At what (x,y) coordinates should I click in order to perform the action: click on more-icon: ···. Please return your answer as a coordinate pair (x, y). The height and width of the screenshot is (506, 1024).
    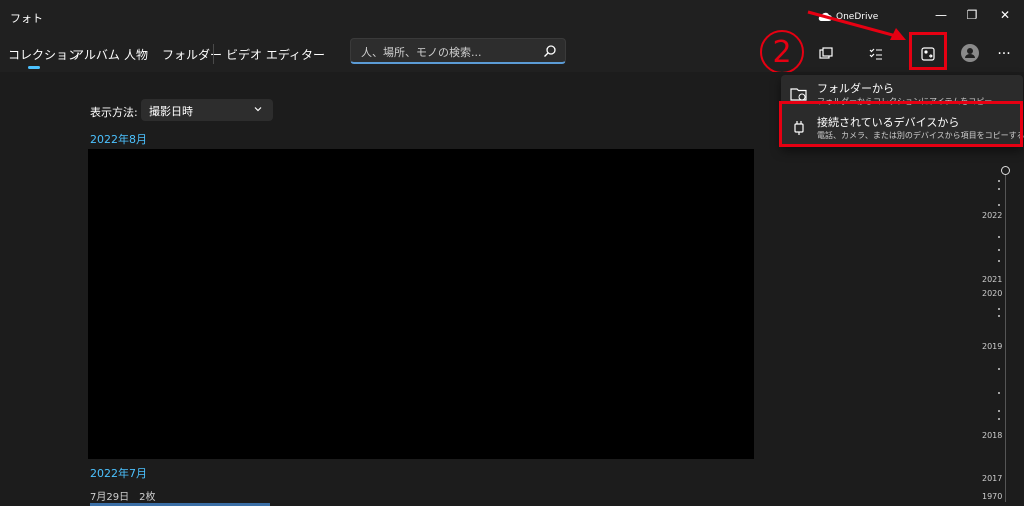
    Looking at the image, I should click on (1004, 54).